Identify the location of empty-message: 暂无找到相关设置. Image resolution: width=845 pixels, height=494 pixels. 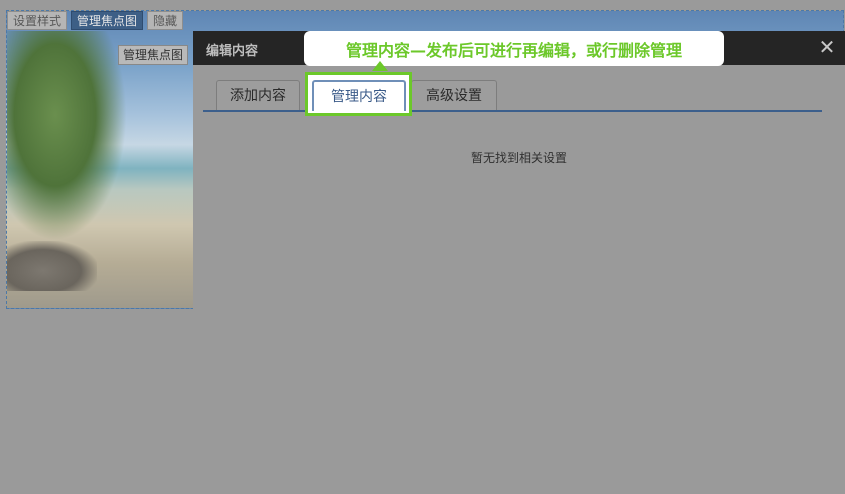
(518, 158).